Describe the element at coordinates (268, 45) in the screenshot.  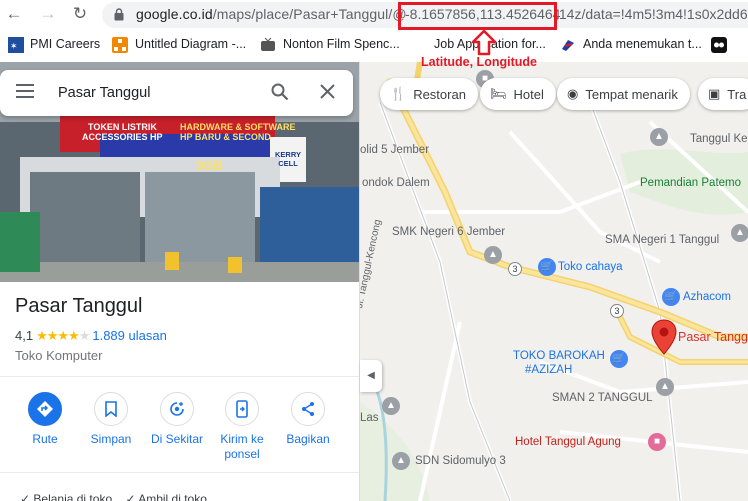
I see `tv-icon` at that location.